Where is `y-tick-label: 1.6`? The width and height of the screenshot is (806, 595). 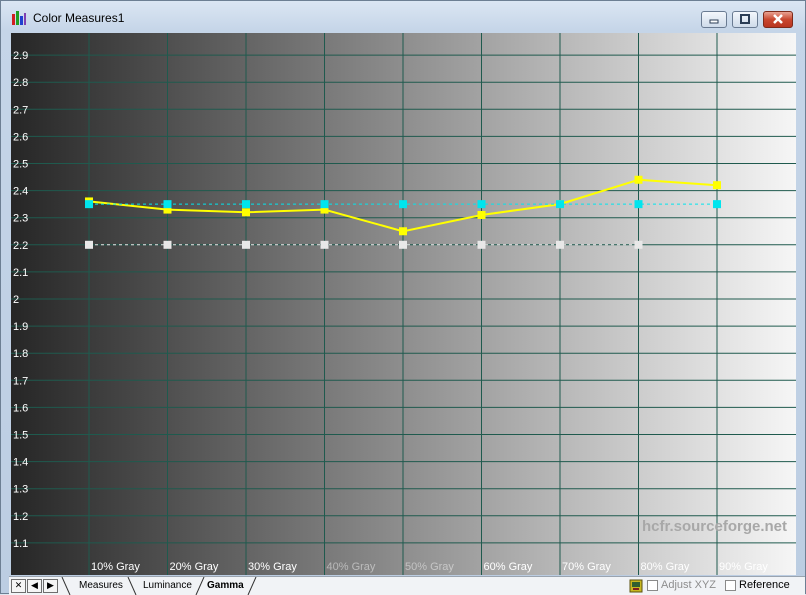
y-tick-label: 1.6 is located at coordinates (20, 408).